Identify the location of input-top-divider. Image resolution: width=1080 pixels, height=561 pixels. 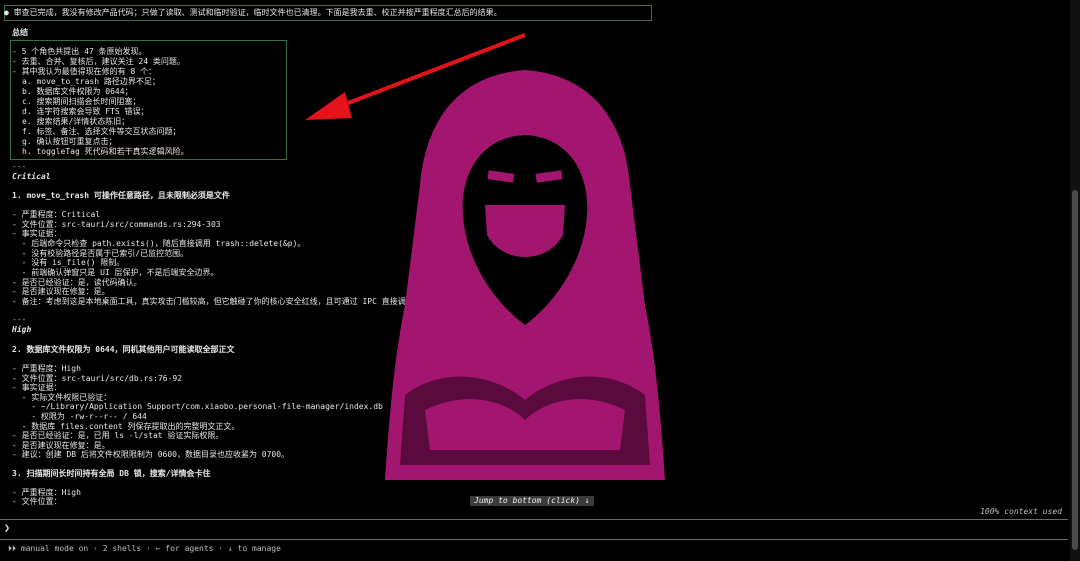
(534, 519).